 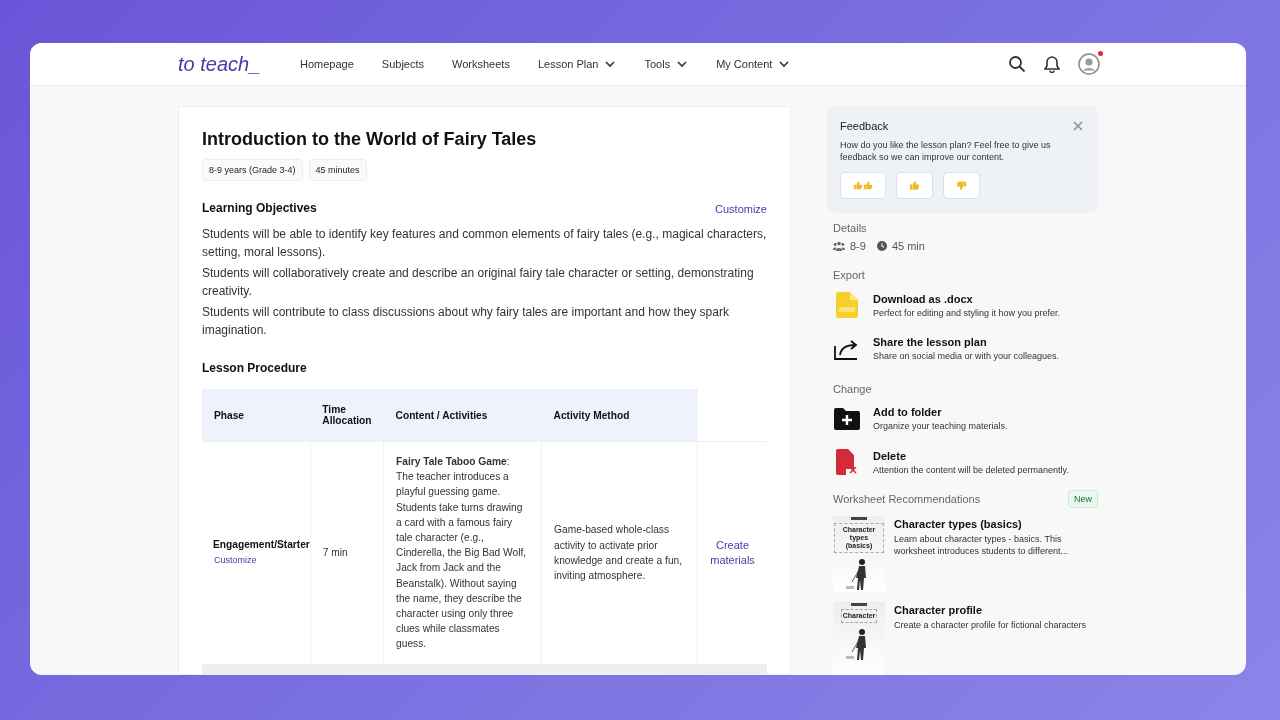 What do you see at coordinates (261, 545) in the screenshot?
I see `phase-text: Engagement/Starter` at bounding box center [261, 545].